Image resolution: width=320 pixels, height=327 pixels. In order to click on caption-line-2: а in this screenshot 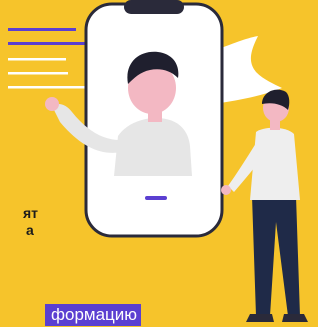, I will do `click(30, 230)`.